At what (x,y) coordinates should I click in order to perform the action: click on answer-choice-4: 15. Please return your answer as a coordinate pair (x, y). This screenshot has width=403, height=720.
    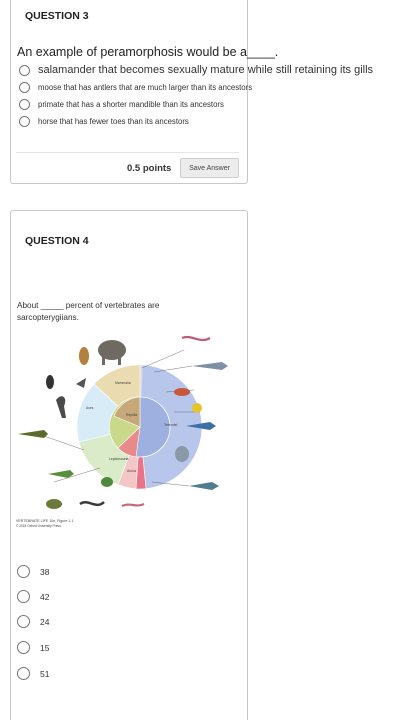
    Looking at the image, I should click on (33, 647).